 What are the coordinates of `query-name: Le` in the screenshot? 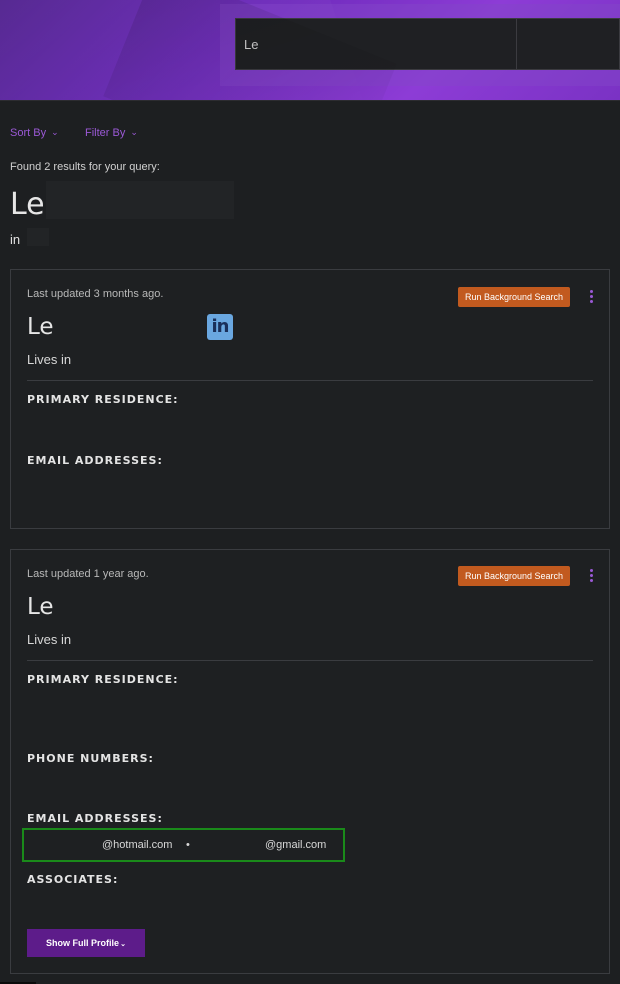 It's located at (27, 204).